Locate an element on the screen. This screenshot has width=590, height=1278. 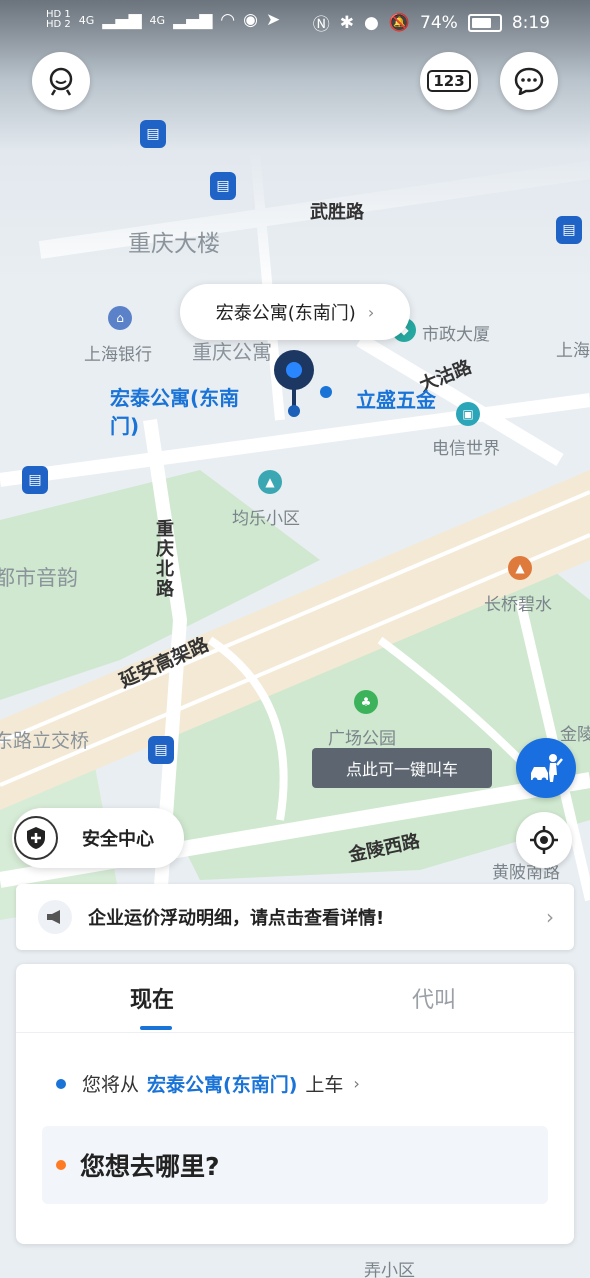
hail-car-icon is located at coordinates (547, 768).